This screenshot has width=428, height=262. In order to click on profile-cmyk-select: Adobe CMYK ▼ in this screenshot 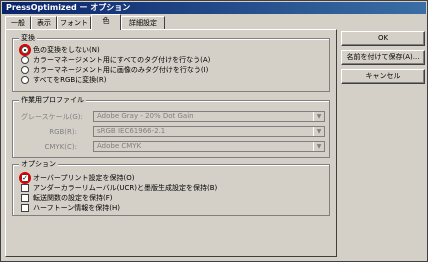, I will do `click(209, 146)`.